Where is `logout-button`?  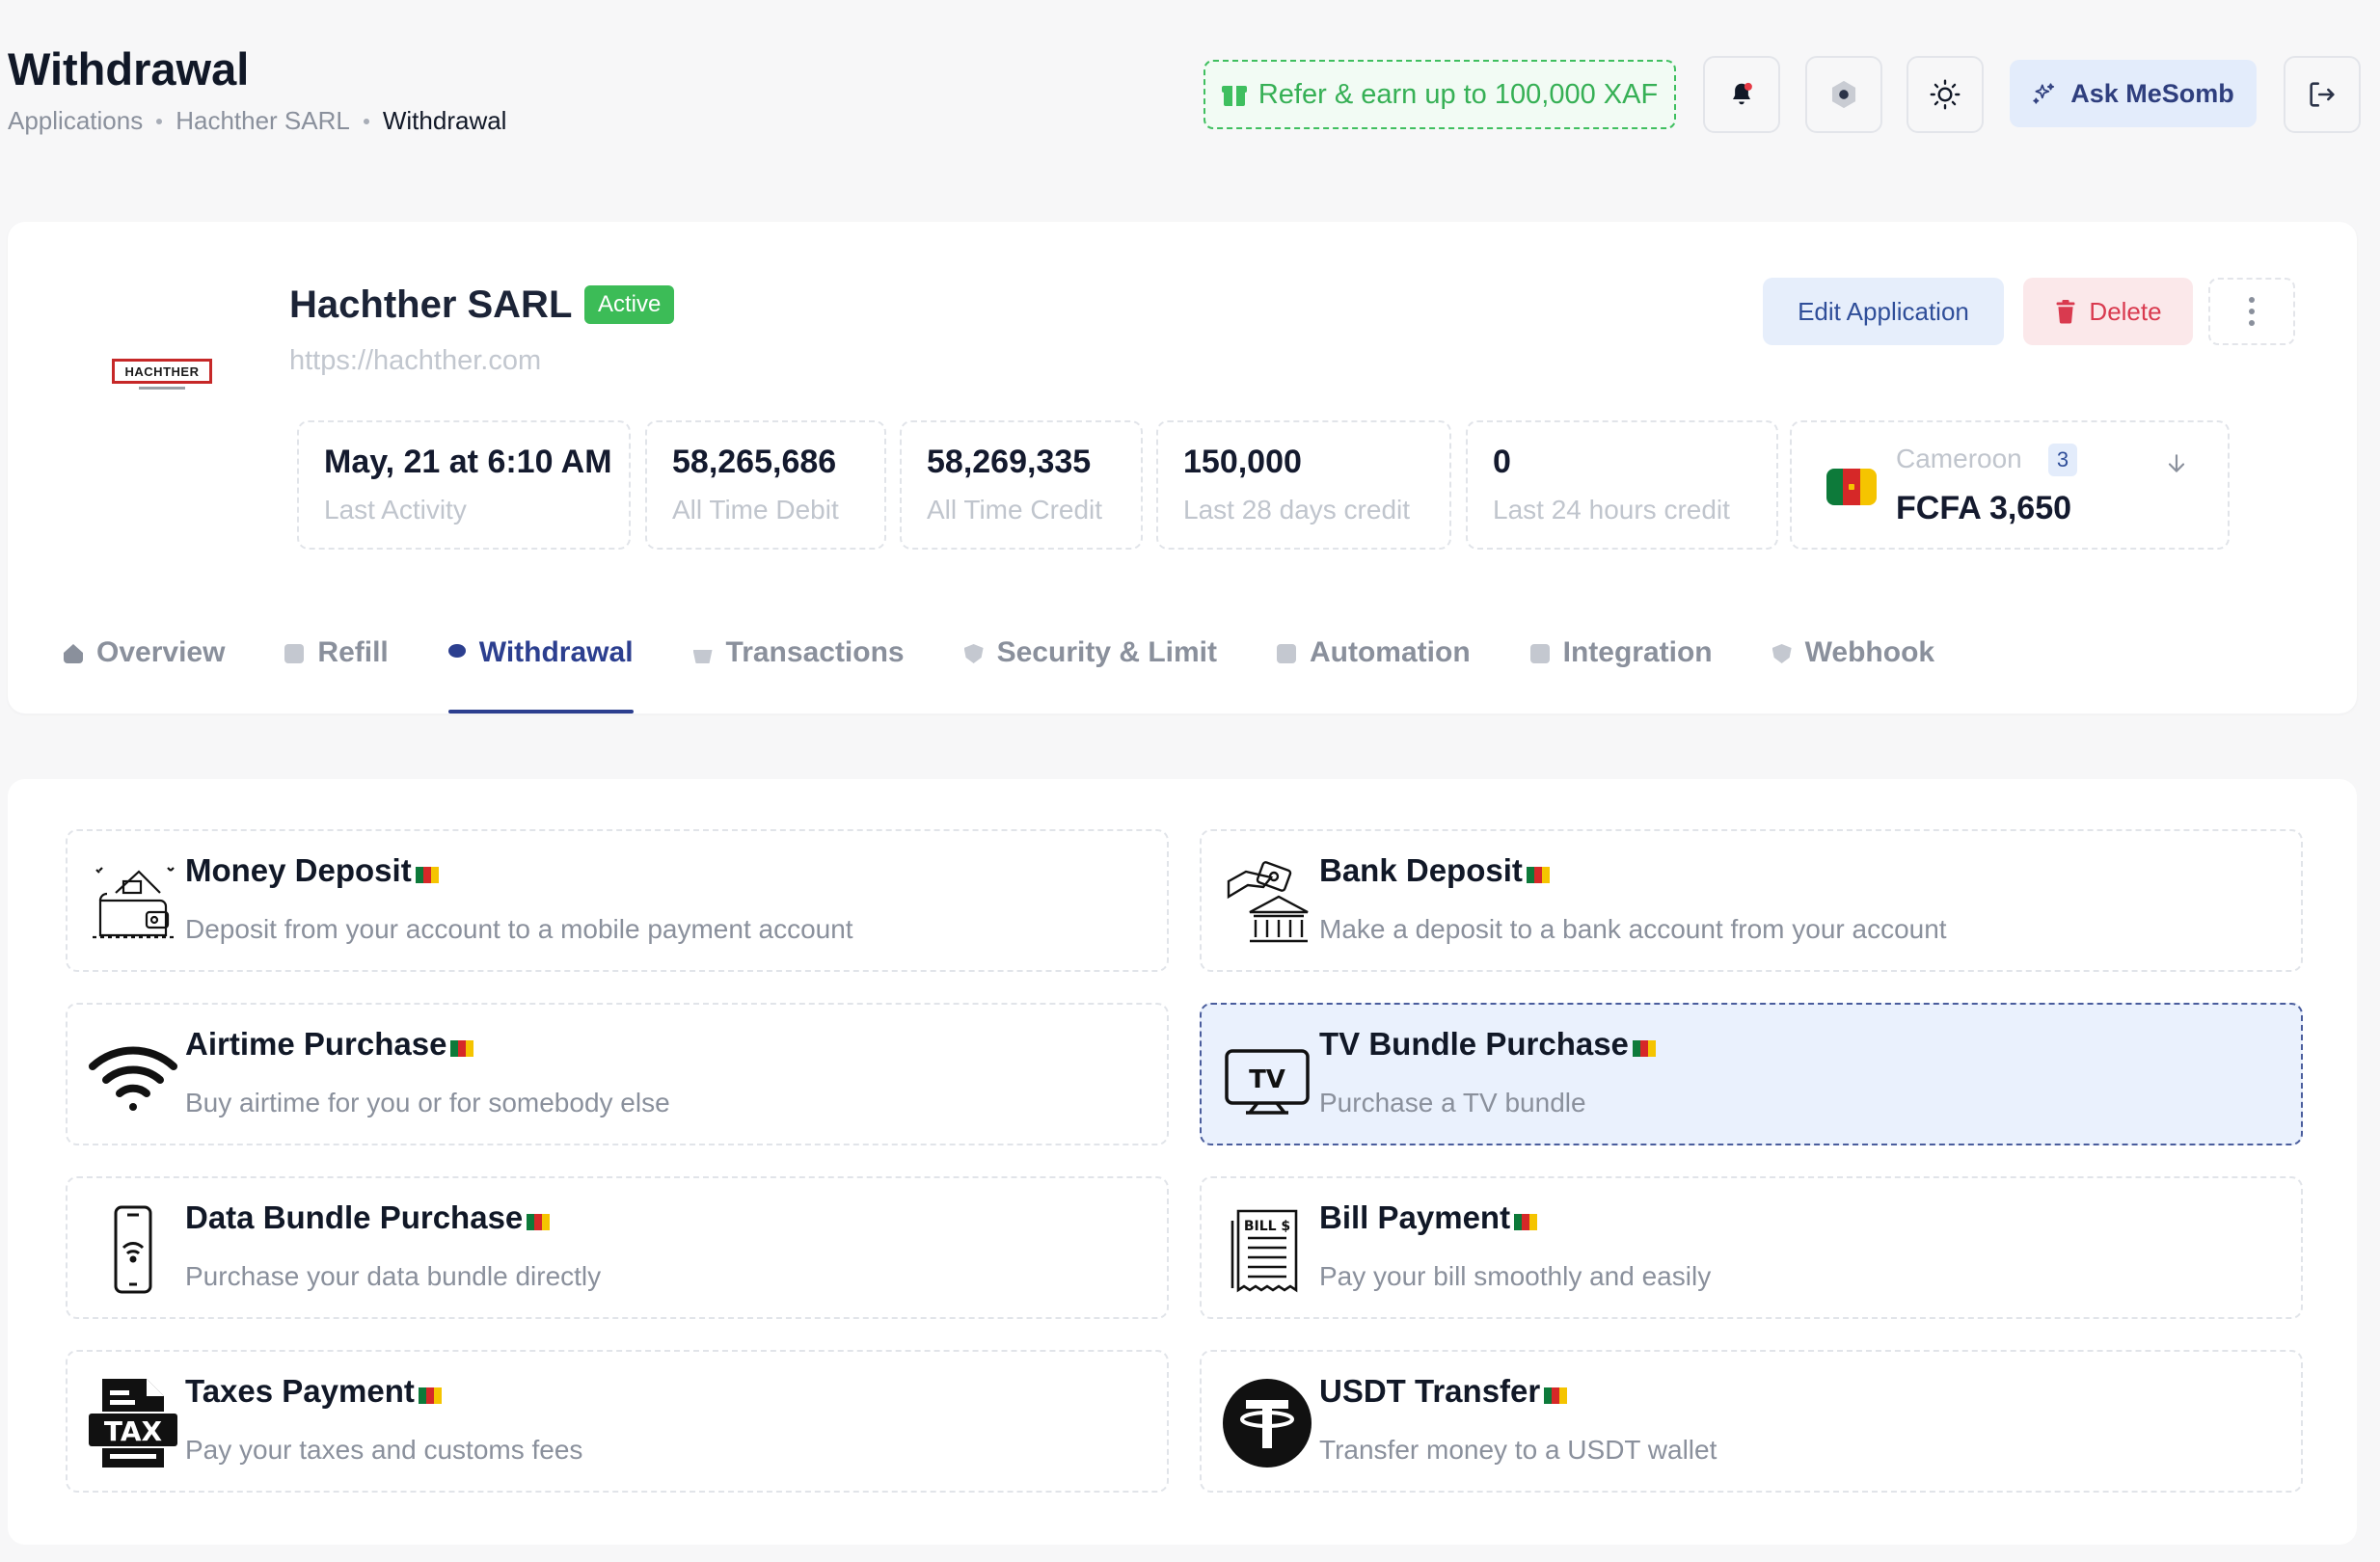 logout-button is located at coordinates (2323, 95).